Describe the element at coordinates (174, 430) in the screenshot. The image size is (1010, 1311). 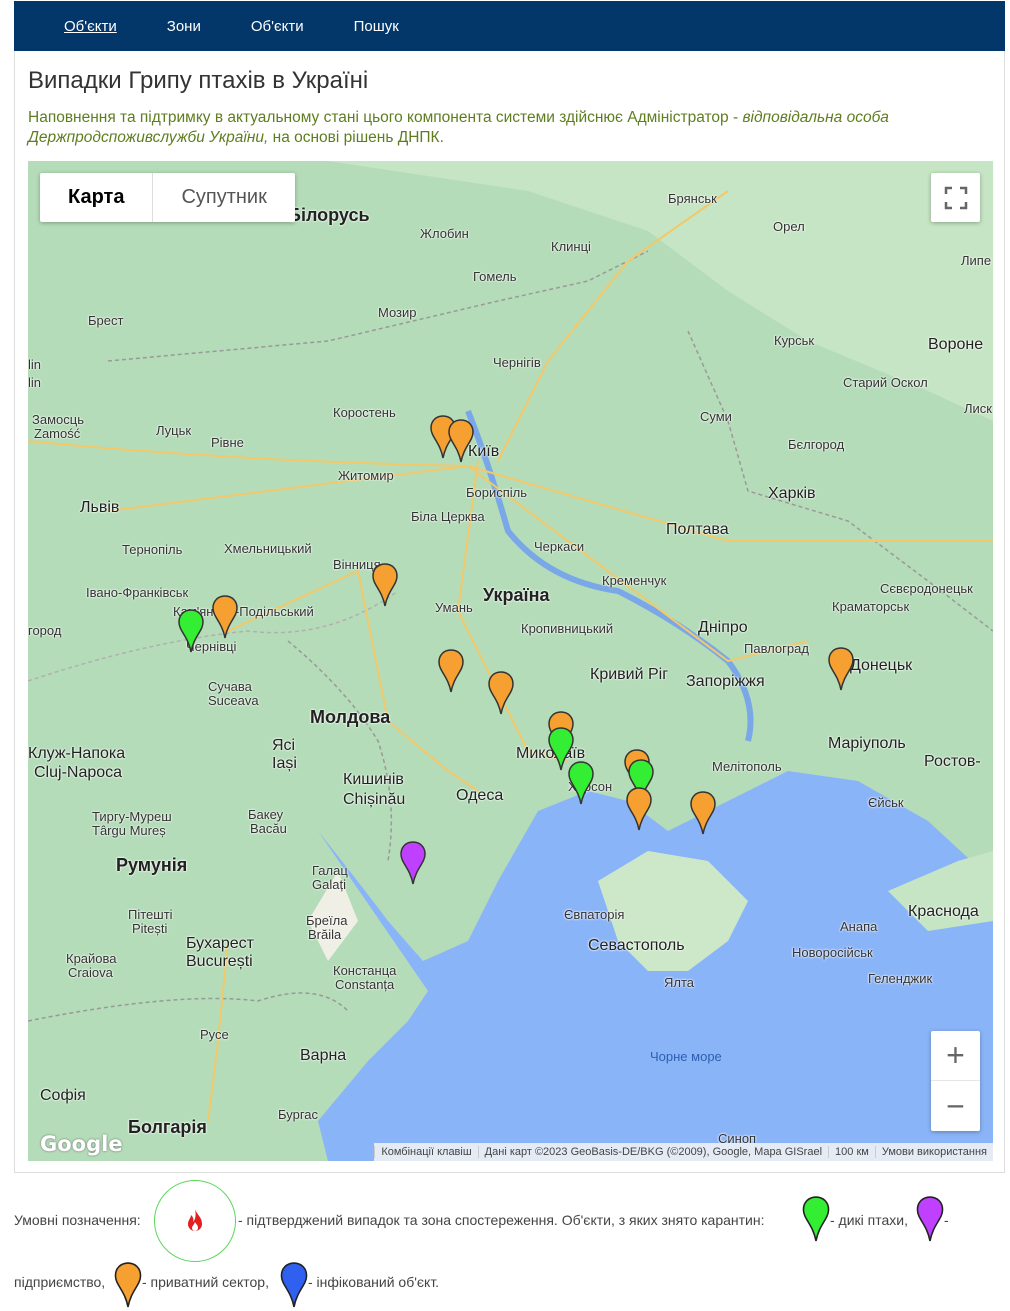
I see `label-lutsk: Луцьк` at that location.